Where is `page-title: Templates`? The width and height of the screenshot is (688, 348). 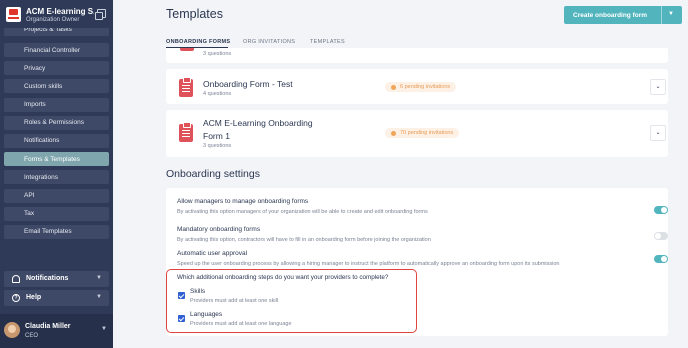
page-title: Templates is located at coordinates (194, 14).